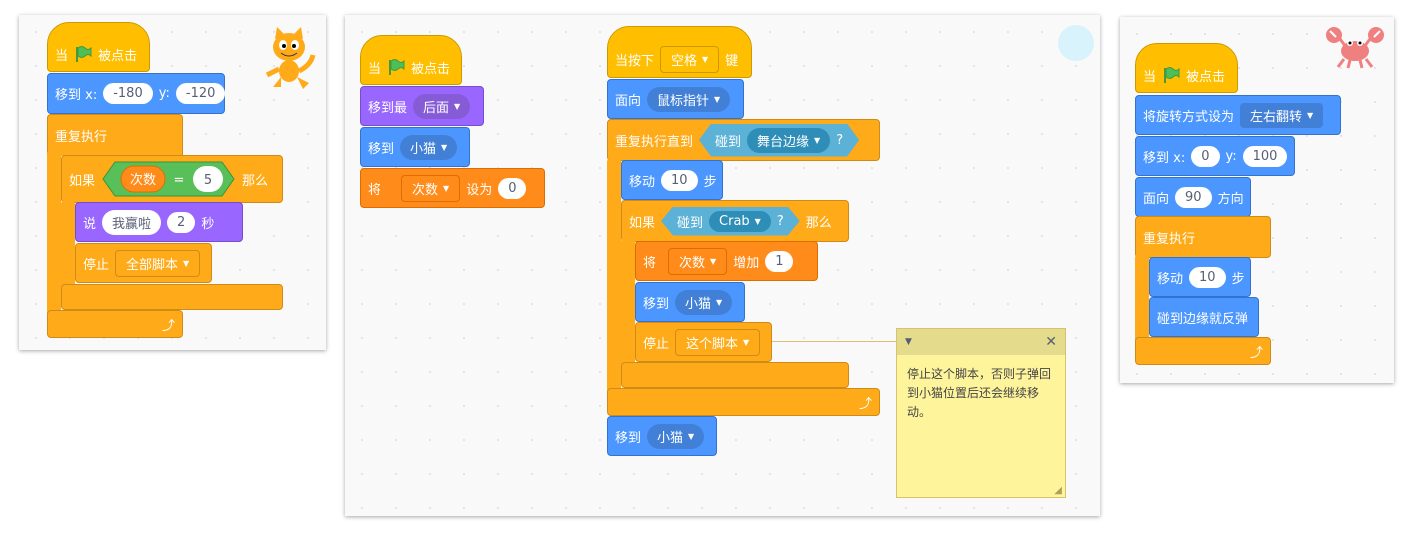 The image size is (1415, 537). I want to click on block-label: 将, so click(650, 263).